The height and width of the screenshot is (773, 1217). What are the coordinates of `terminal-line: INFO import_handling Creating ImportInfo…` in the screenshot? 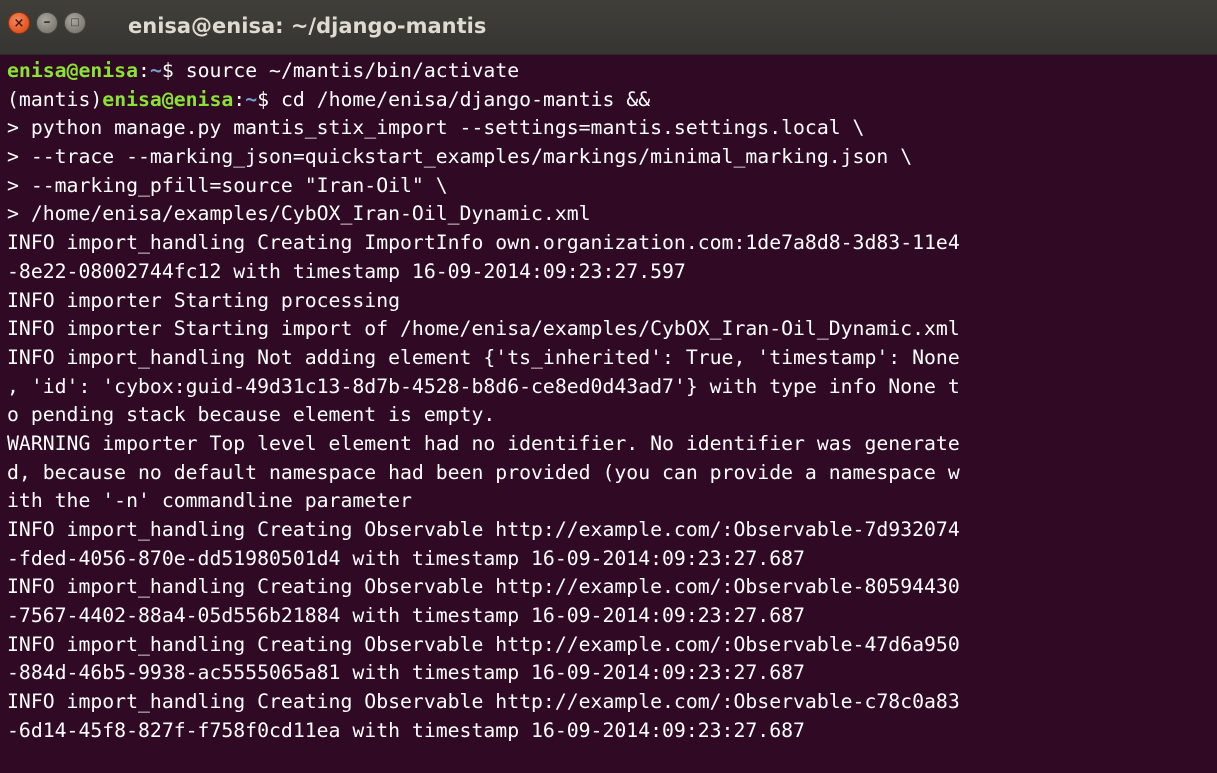 It's located at (483, 243).